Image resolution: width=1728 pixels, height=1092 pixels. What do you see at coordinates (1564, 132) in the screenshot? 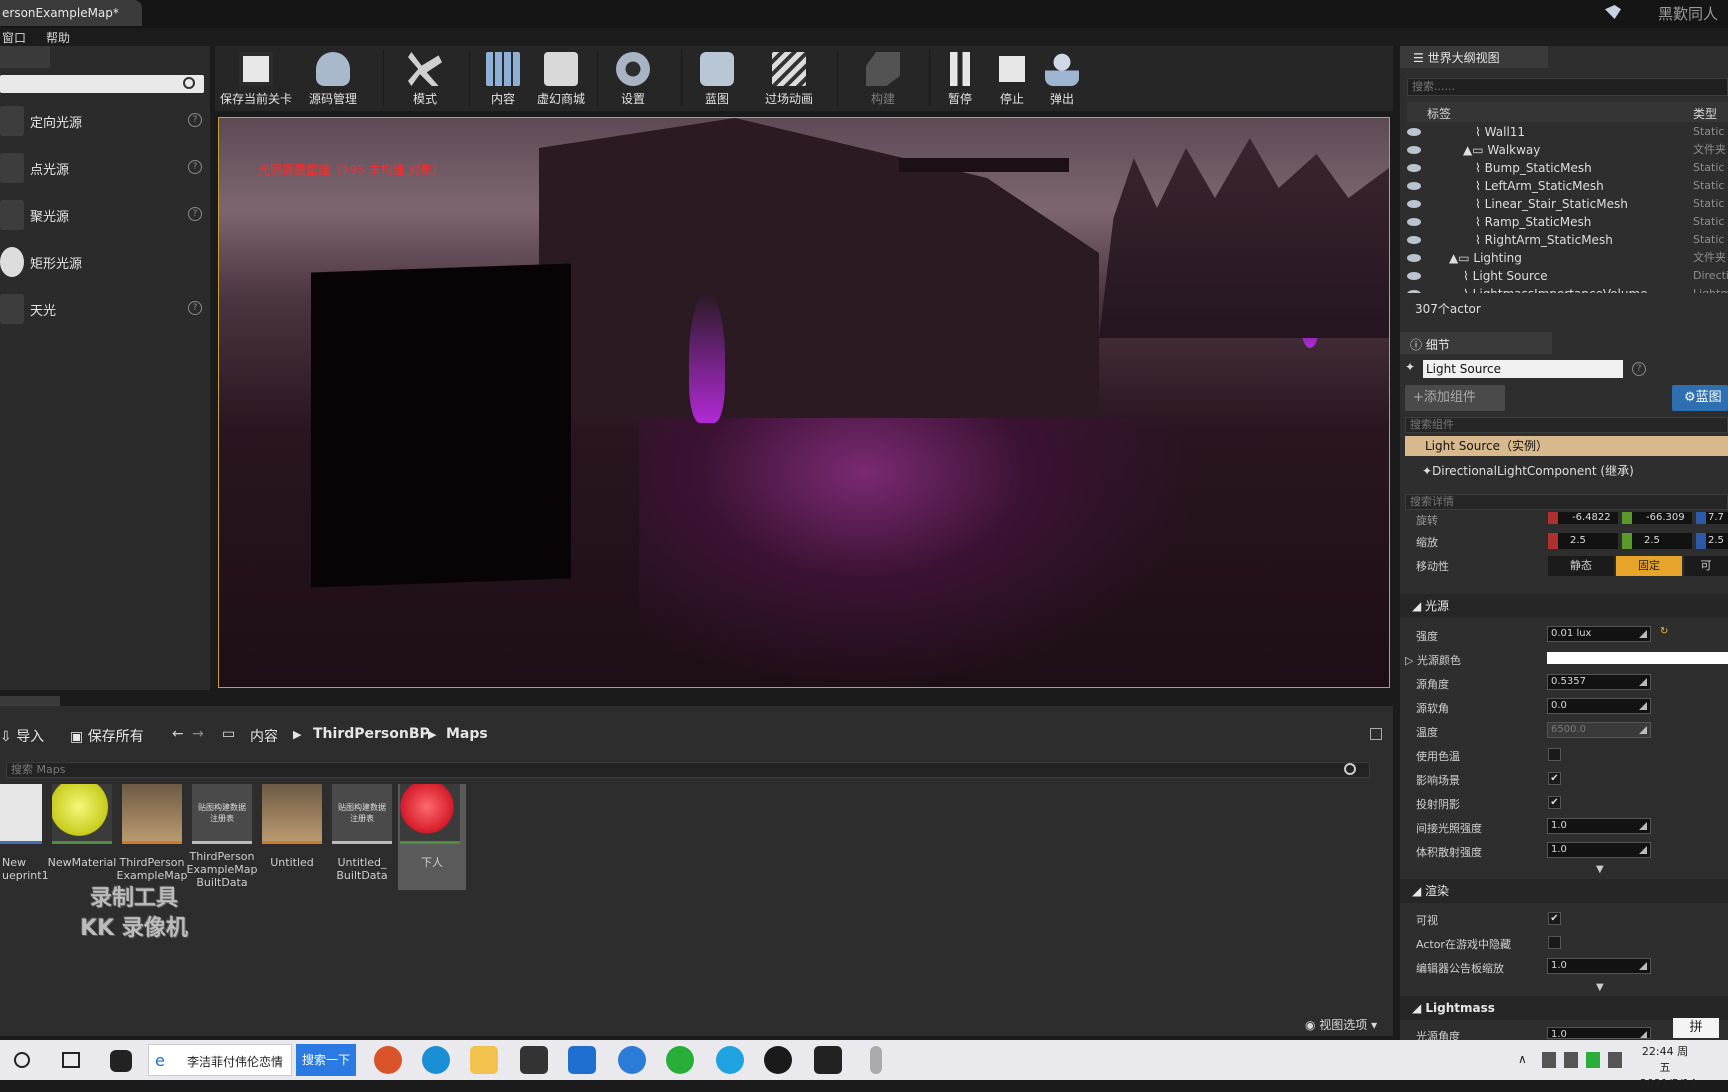
I see `outliner-row: ⌇ Wall11 Static` at bounding box center [1564, 132].